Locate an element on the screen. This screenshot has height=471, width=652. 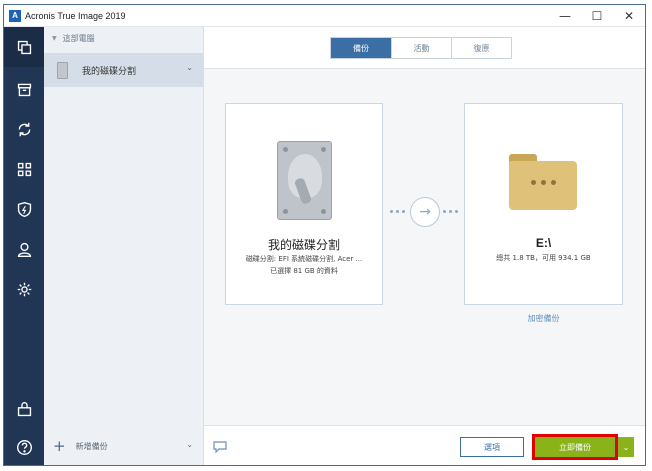
add-backup-label: 新增備份 is located at coordinates (91, 446).